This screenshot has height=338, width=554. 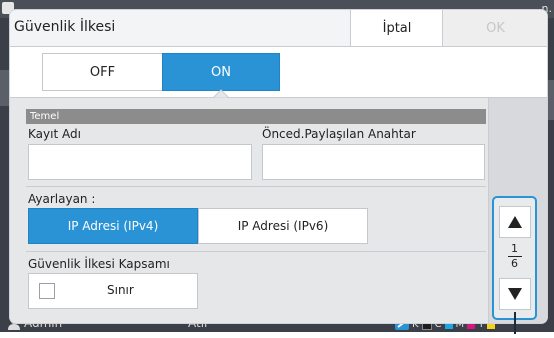 What do you see at coordinates (283, 226) in the screenshot?
I see `ipv6-address-option: IP Adresi (IPv6)` at bounding box center [283, 226].